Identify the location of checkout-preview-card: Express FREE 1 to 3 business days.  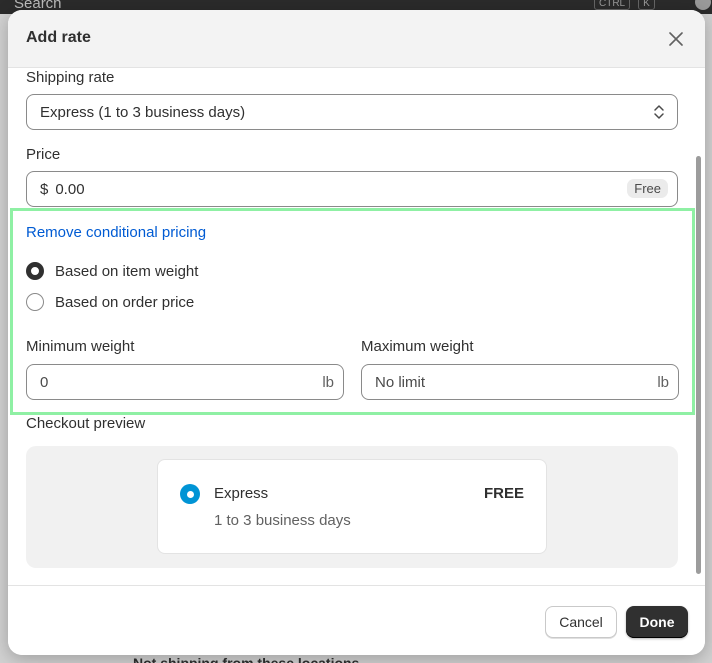
(352, 506).